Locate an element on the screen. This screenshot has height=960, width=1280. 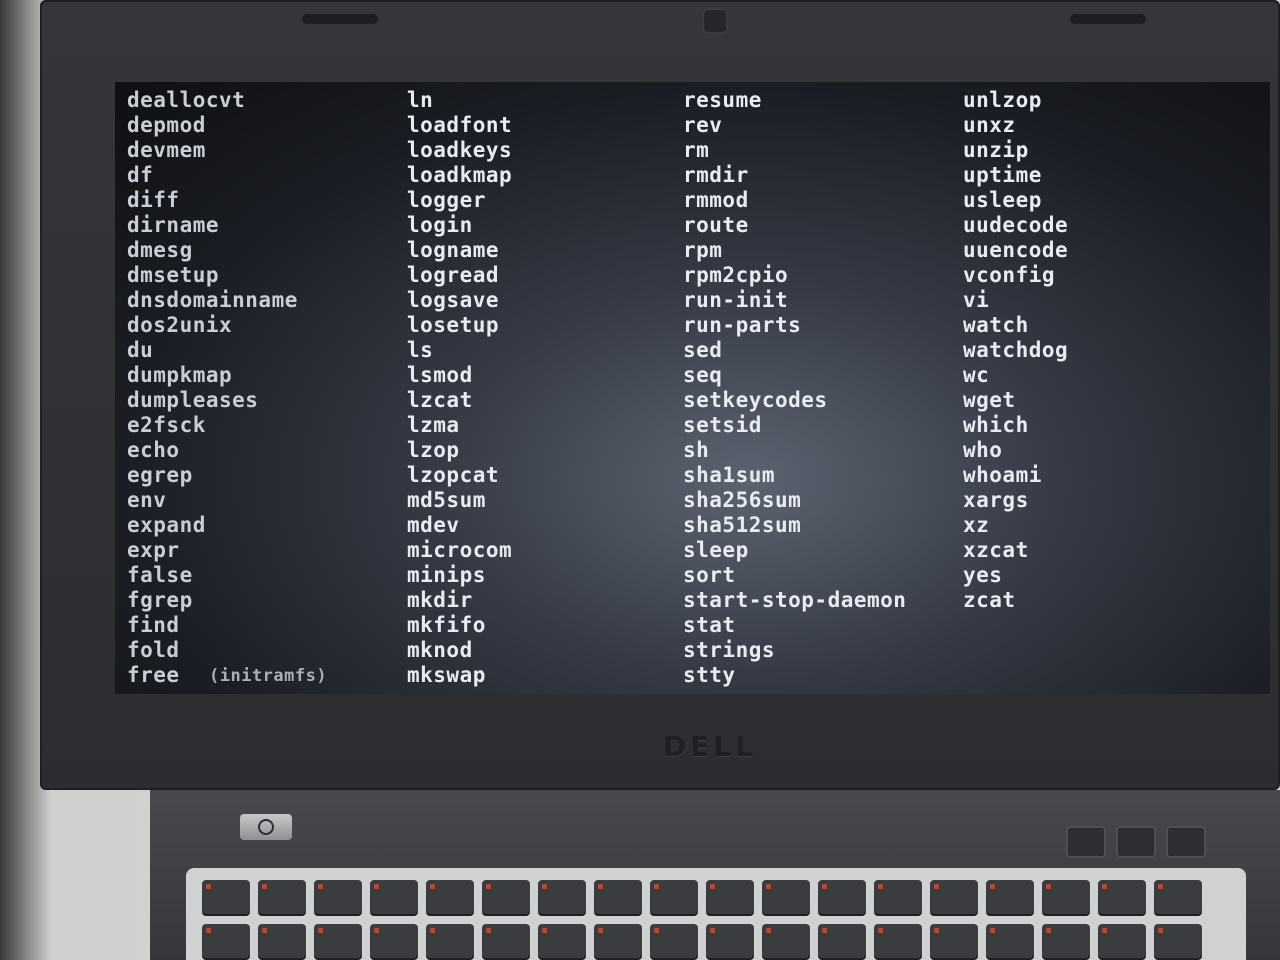
lid-bumper-left is located at coordinates (340, 19).